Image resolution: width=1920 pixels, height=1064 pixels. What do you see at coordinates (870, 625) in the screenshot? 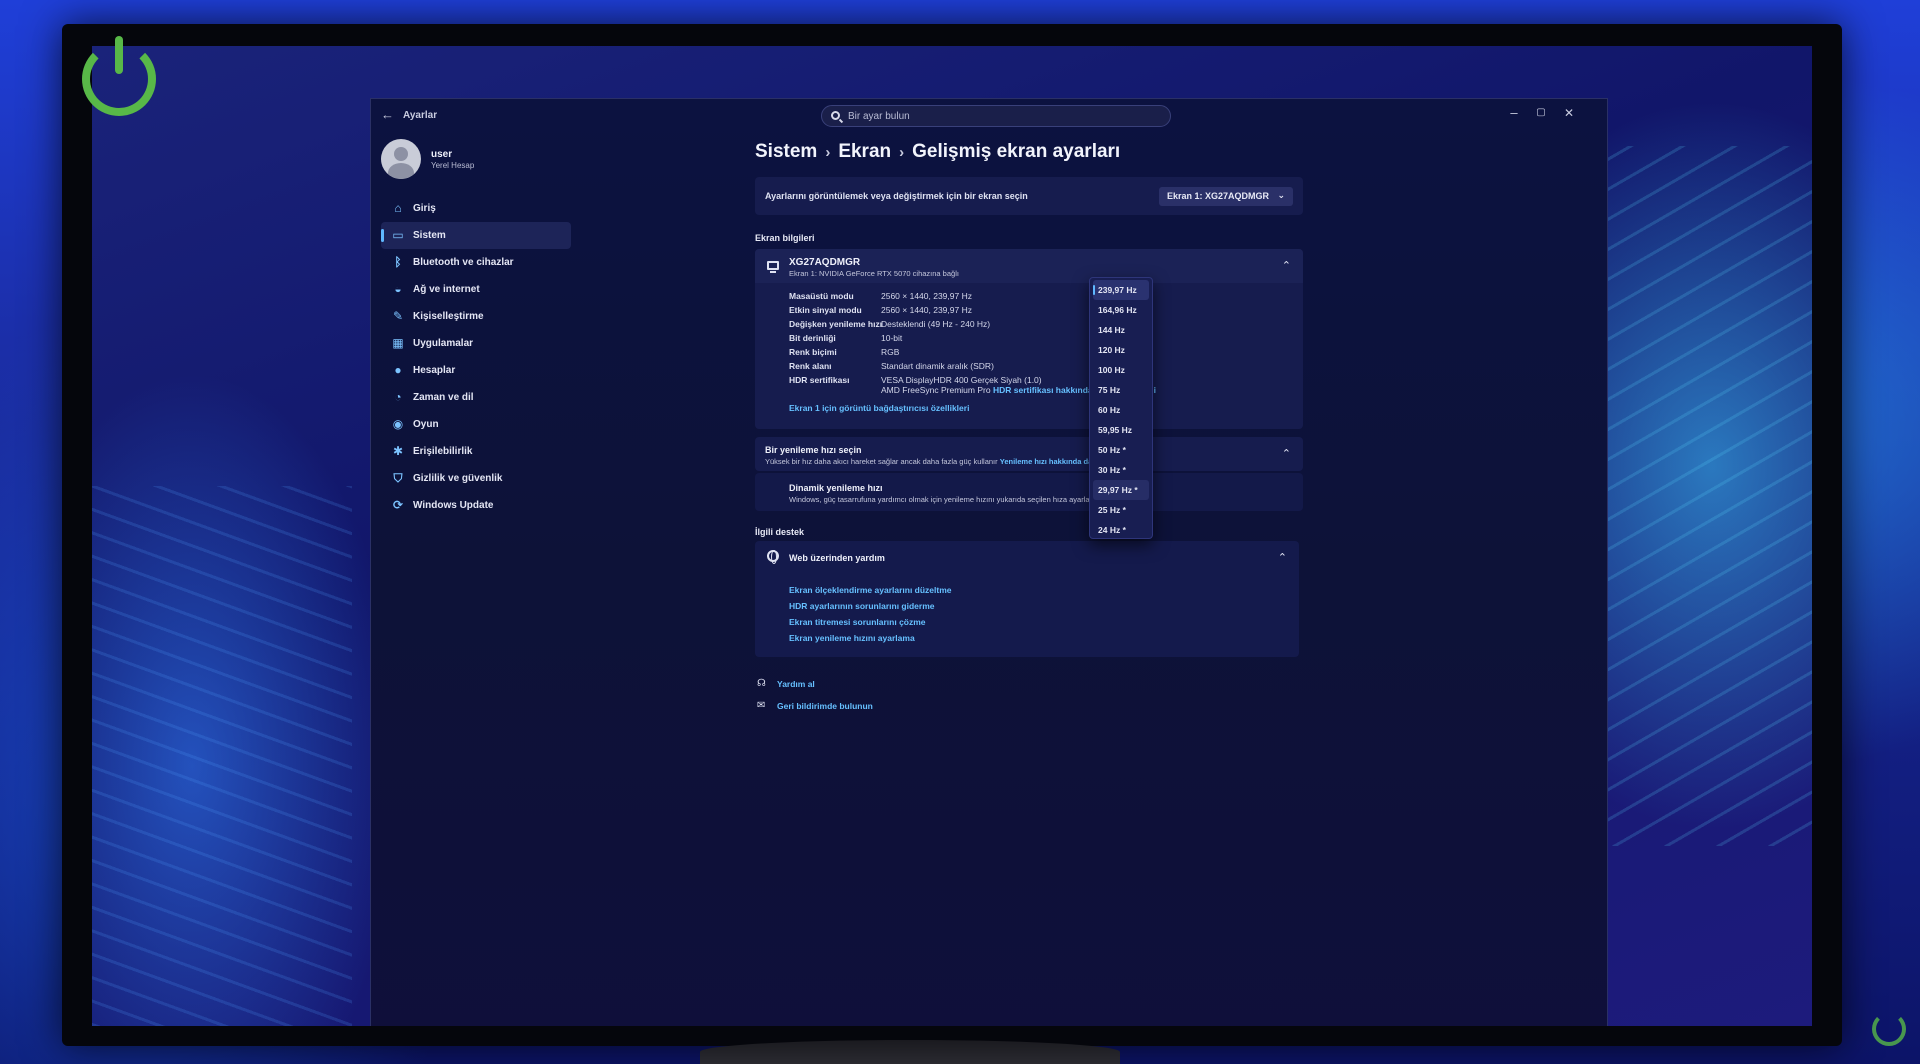
I see `help-link: Ekran titremesi sorunlarını çözme` at bounding box center [870, 625].